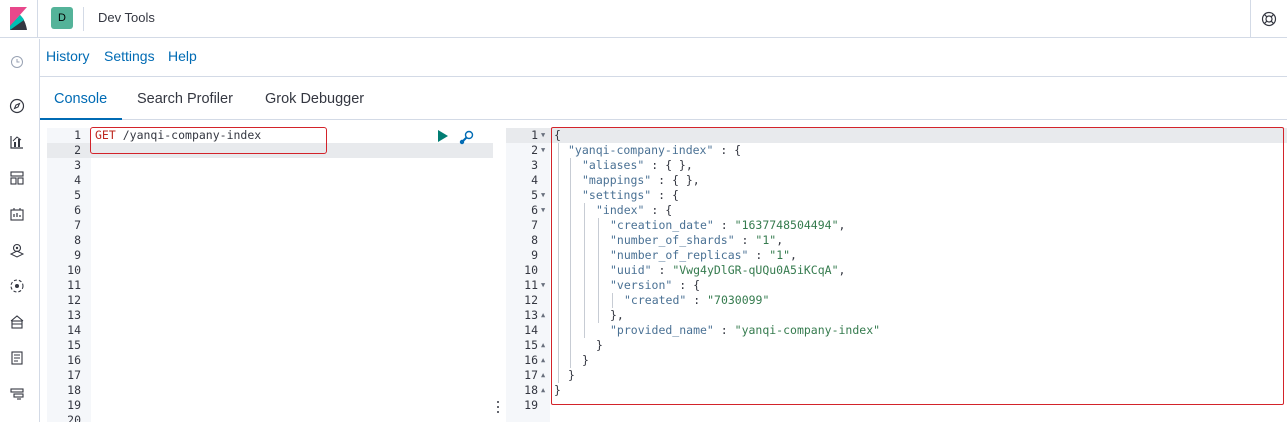 Image resolution: width=1287 pixels, height=422 pixels. What do you see at coordinates (443, 136) in the screenshot?
I see `send-request-play-icon` at bounding box center [443, 136].